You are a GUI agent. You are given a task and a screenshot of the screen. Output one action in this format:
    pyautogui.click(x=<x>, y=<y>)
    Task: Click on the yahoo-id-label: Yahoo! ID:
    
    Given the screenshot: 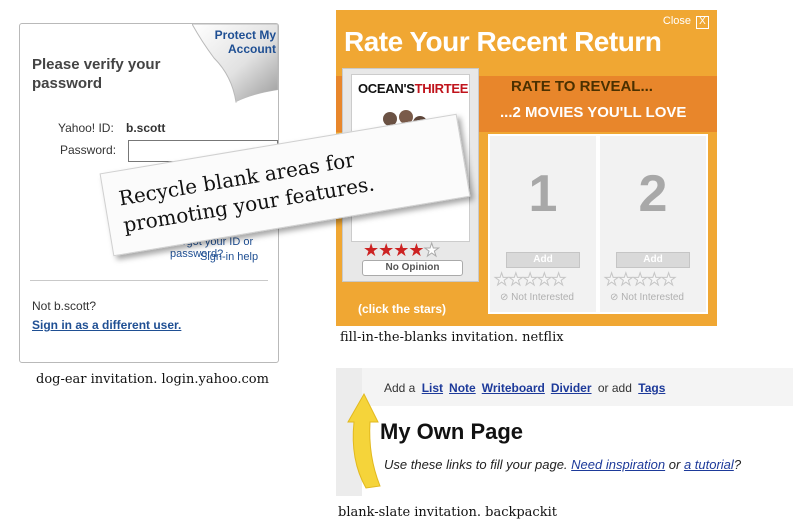 What is the action you would take?
    pyautogui.click(x=86, y=128)
    